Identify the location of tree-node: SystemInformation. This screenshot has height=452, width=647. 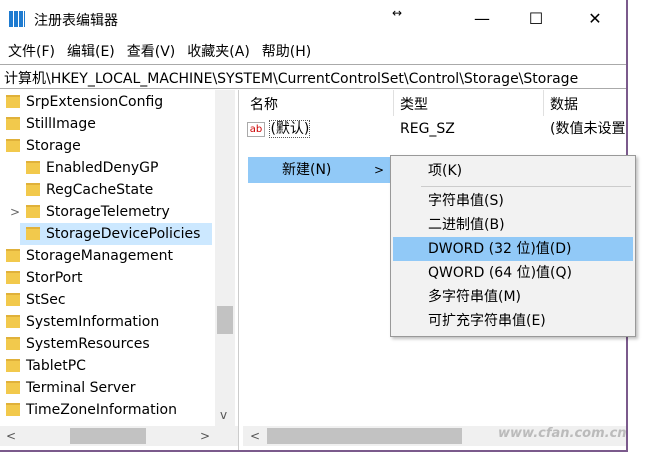
(82, 322).